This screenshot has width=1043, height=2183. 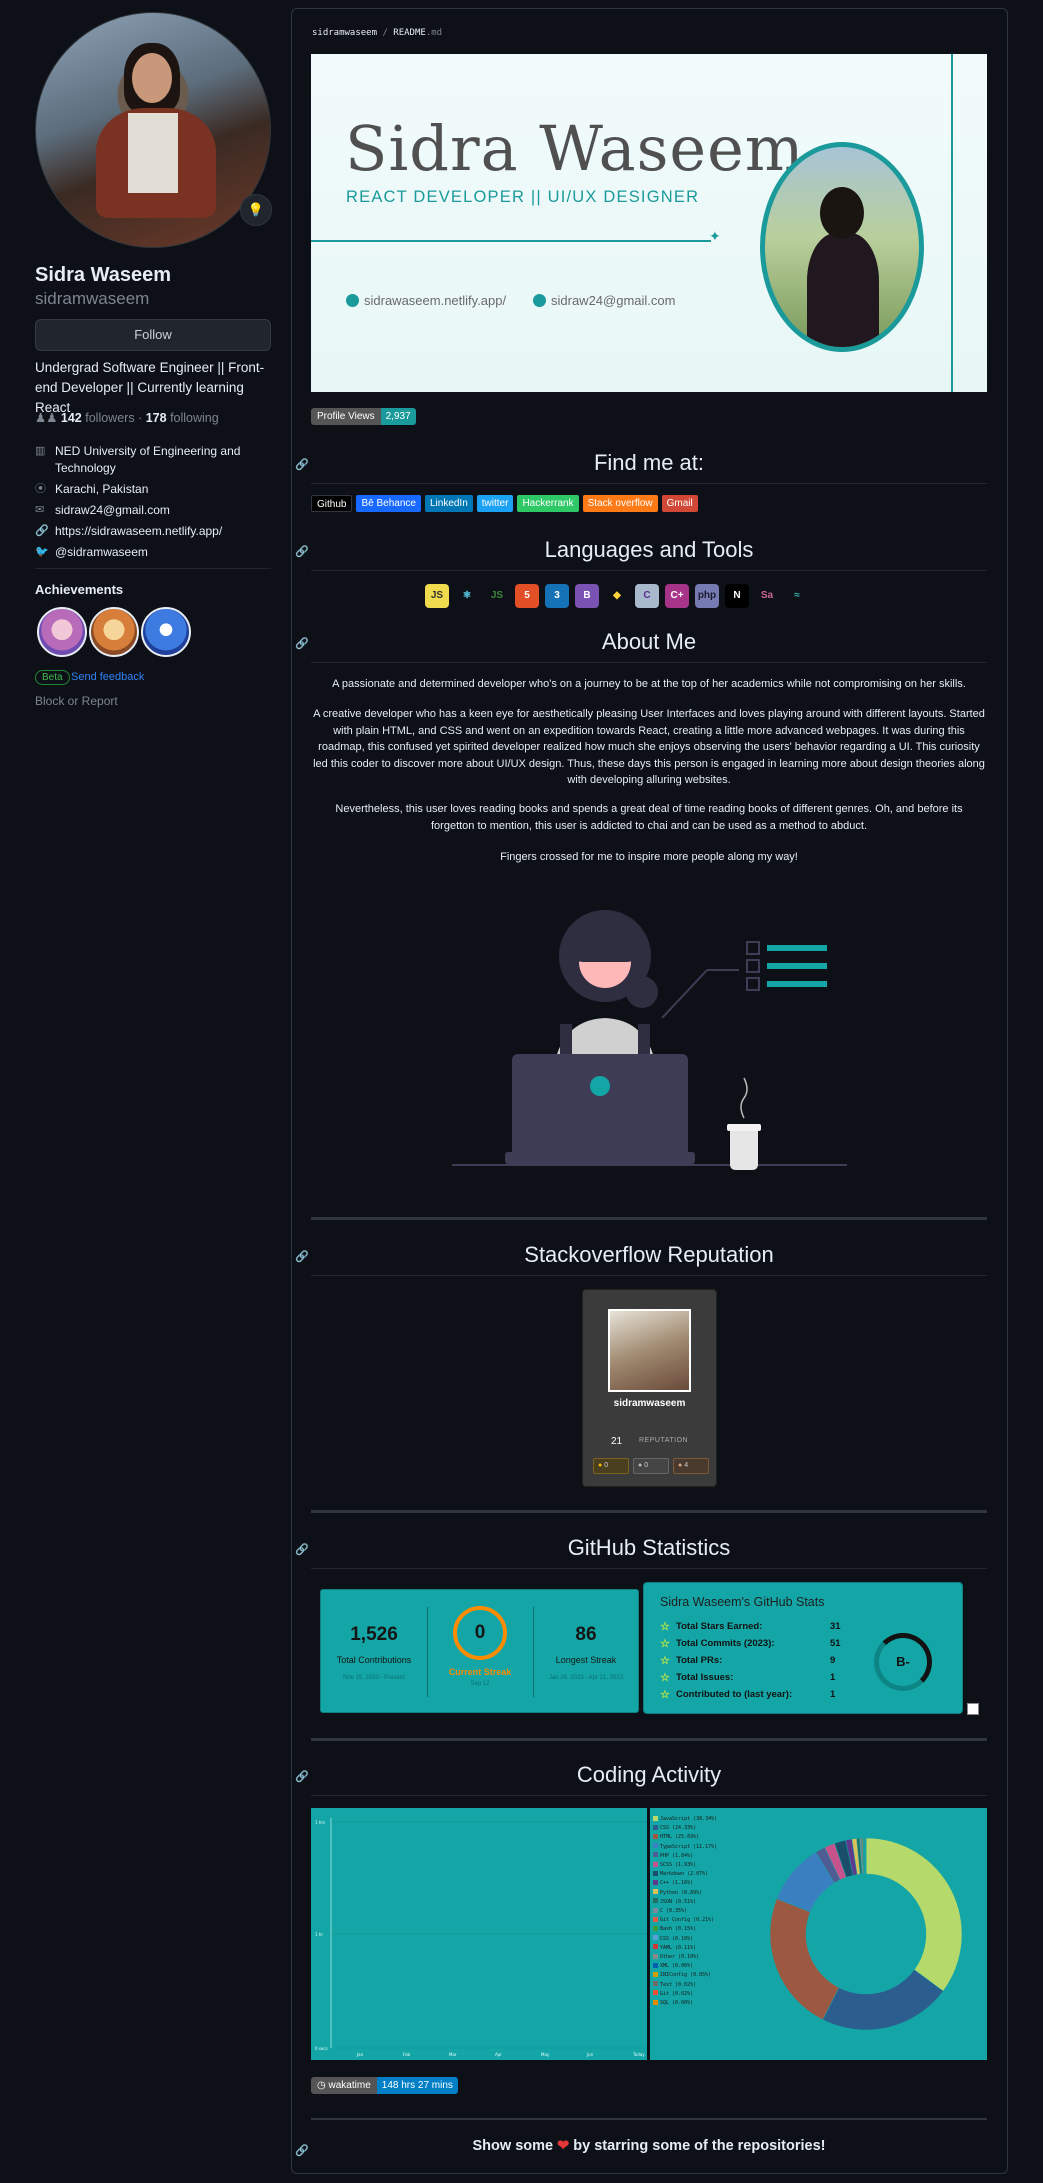 I want to click on status-emoji-icon: 💡, so click(x=256, y=210).